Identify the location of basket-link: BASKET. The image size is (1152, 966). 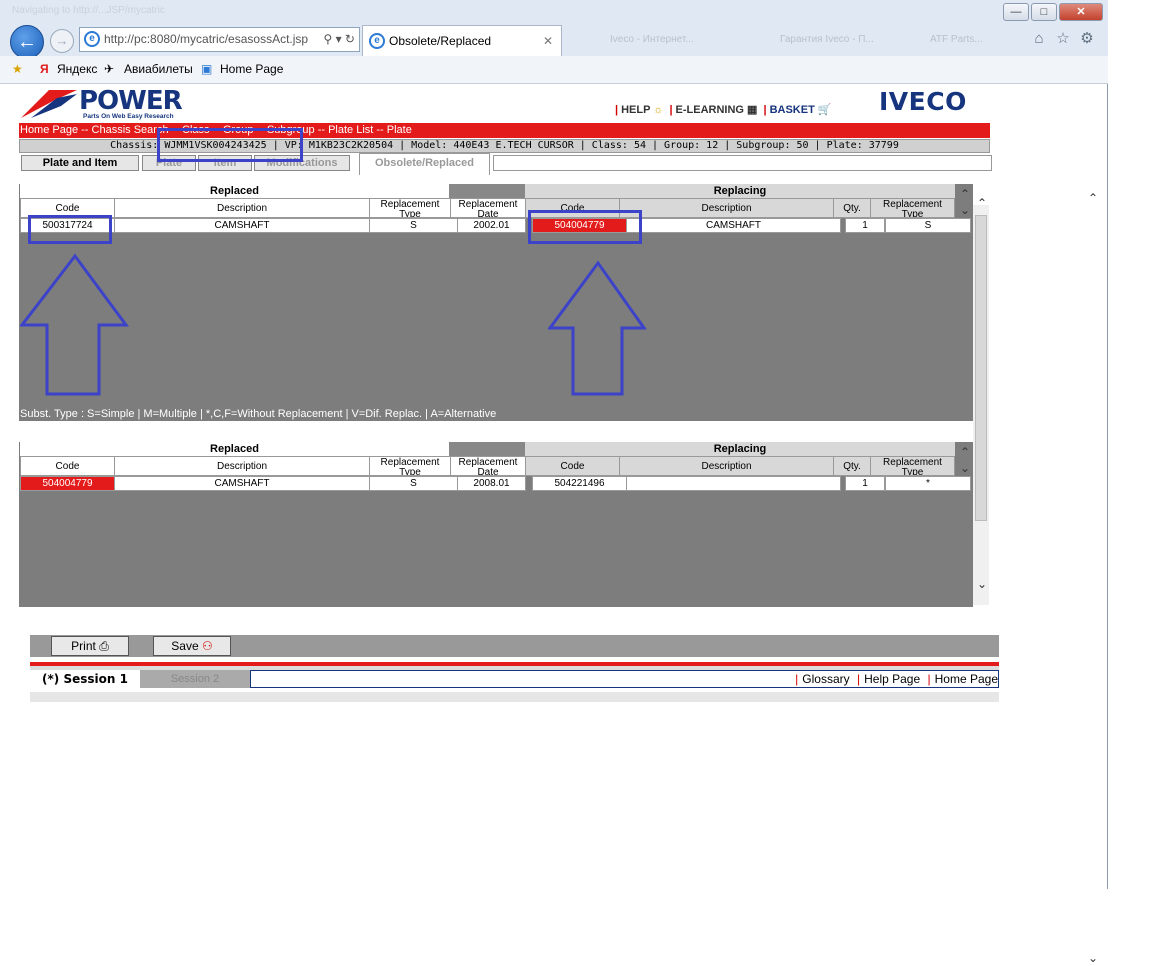
(792, 110).